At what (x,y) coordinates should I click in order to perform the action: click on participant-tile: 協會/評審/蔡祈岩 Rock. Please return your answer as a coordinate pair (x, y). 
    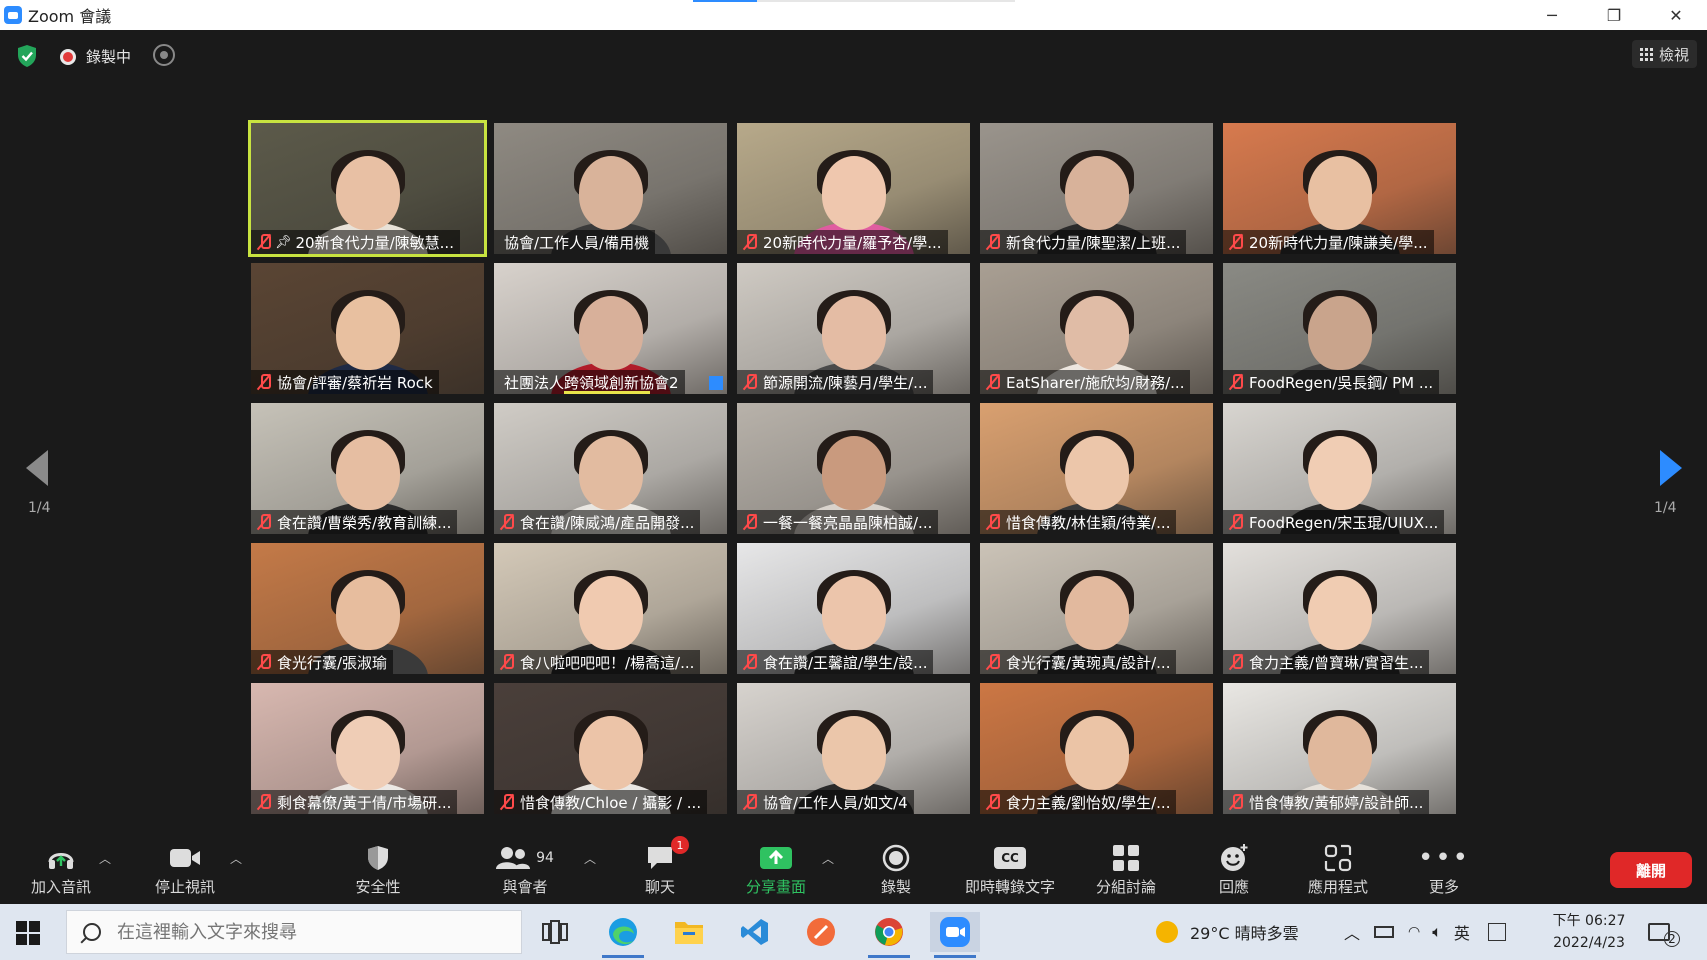
    Looking at the image, I should click on (367, 328).